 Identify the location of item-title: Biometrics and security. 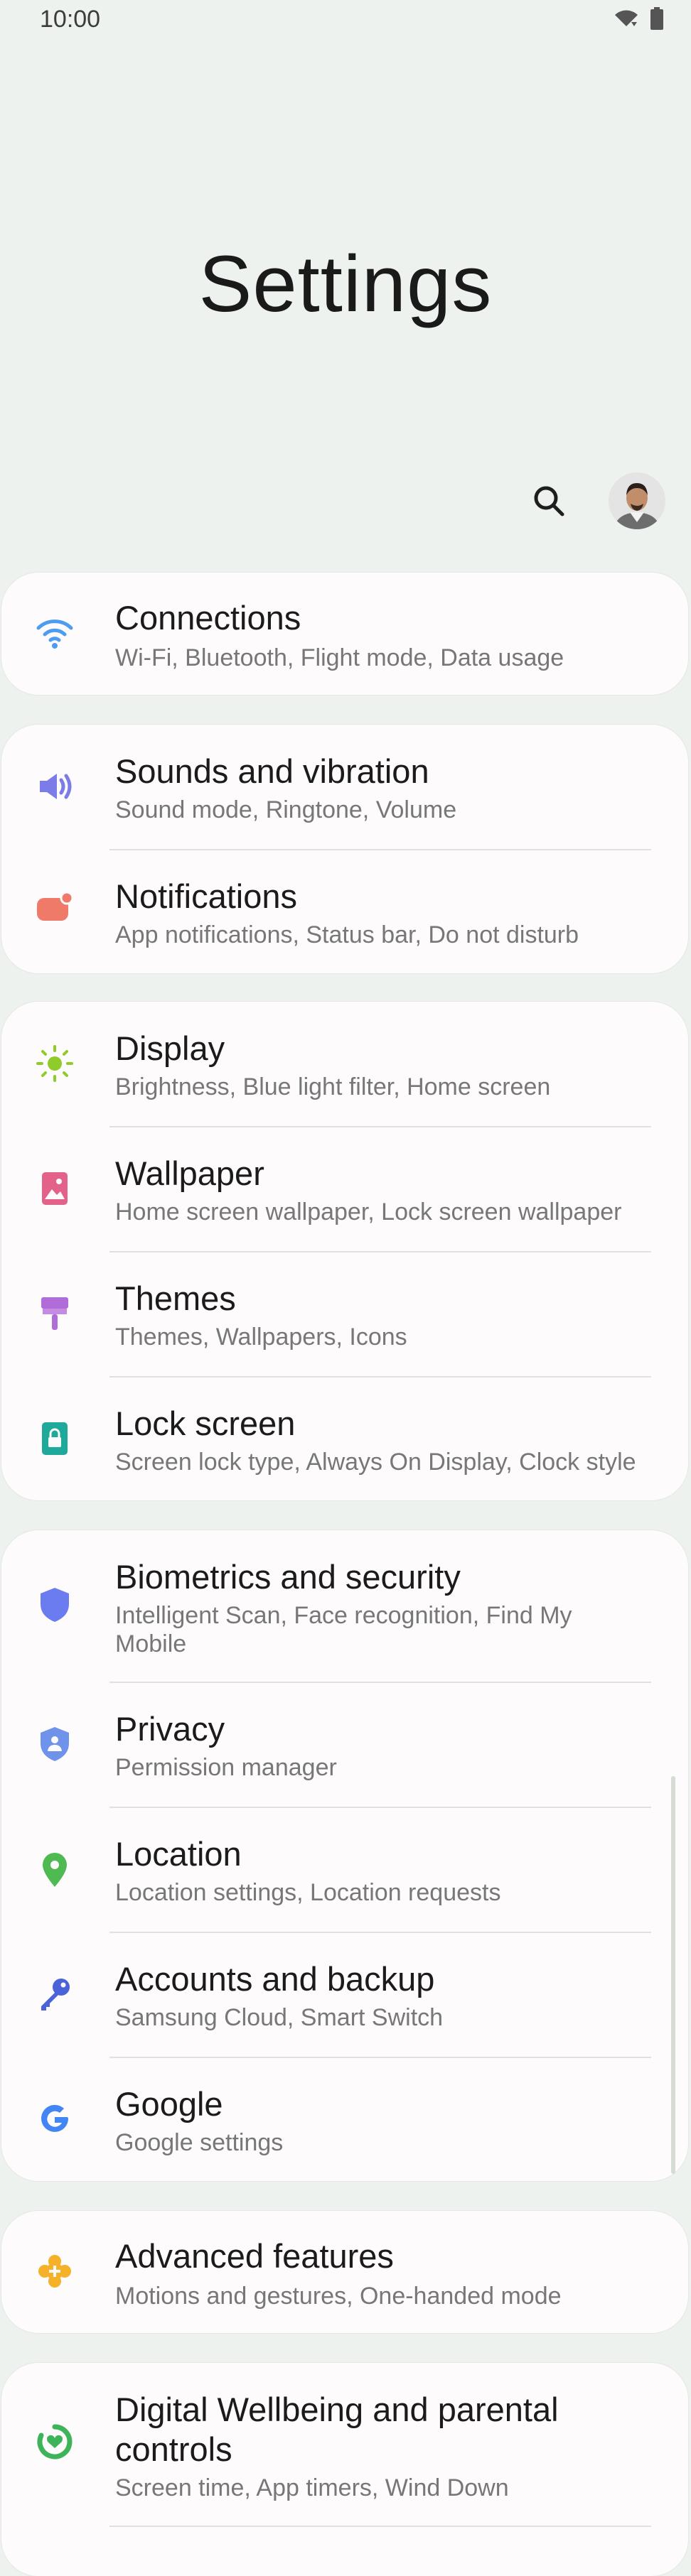
(288, 1577).